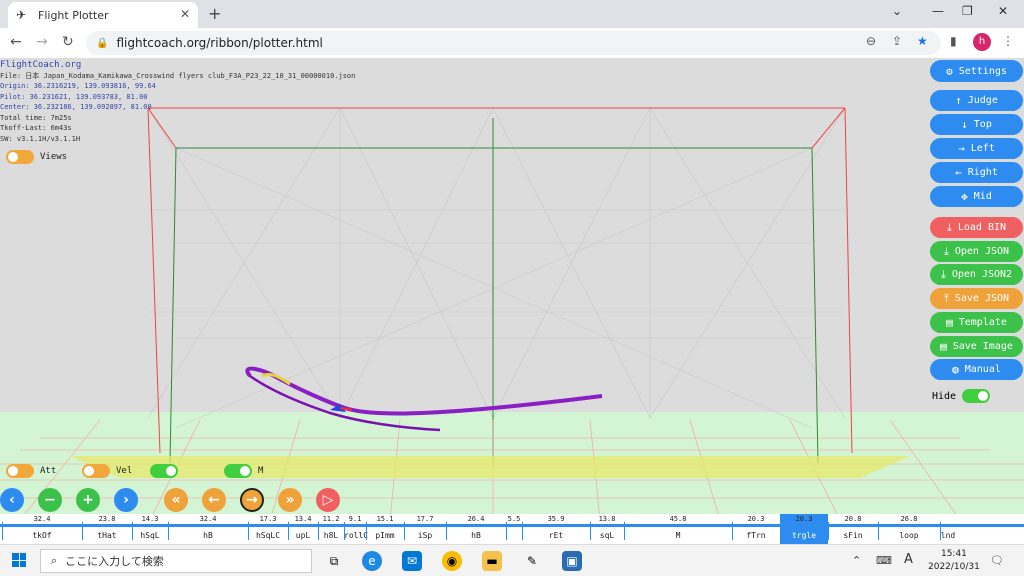 The height and width of the screenshot is (576, 1024). I want to click on keyboard-icon: ⌨, so click(884, 560).